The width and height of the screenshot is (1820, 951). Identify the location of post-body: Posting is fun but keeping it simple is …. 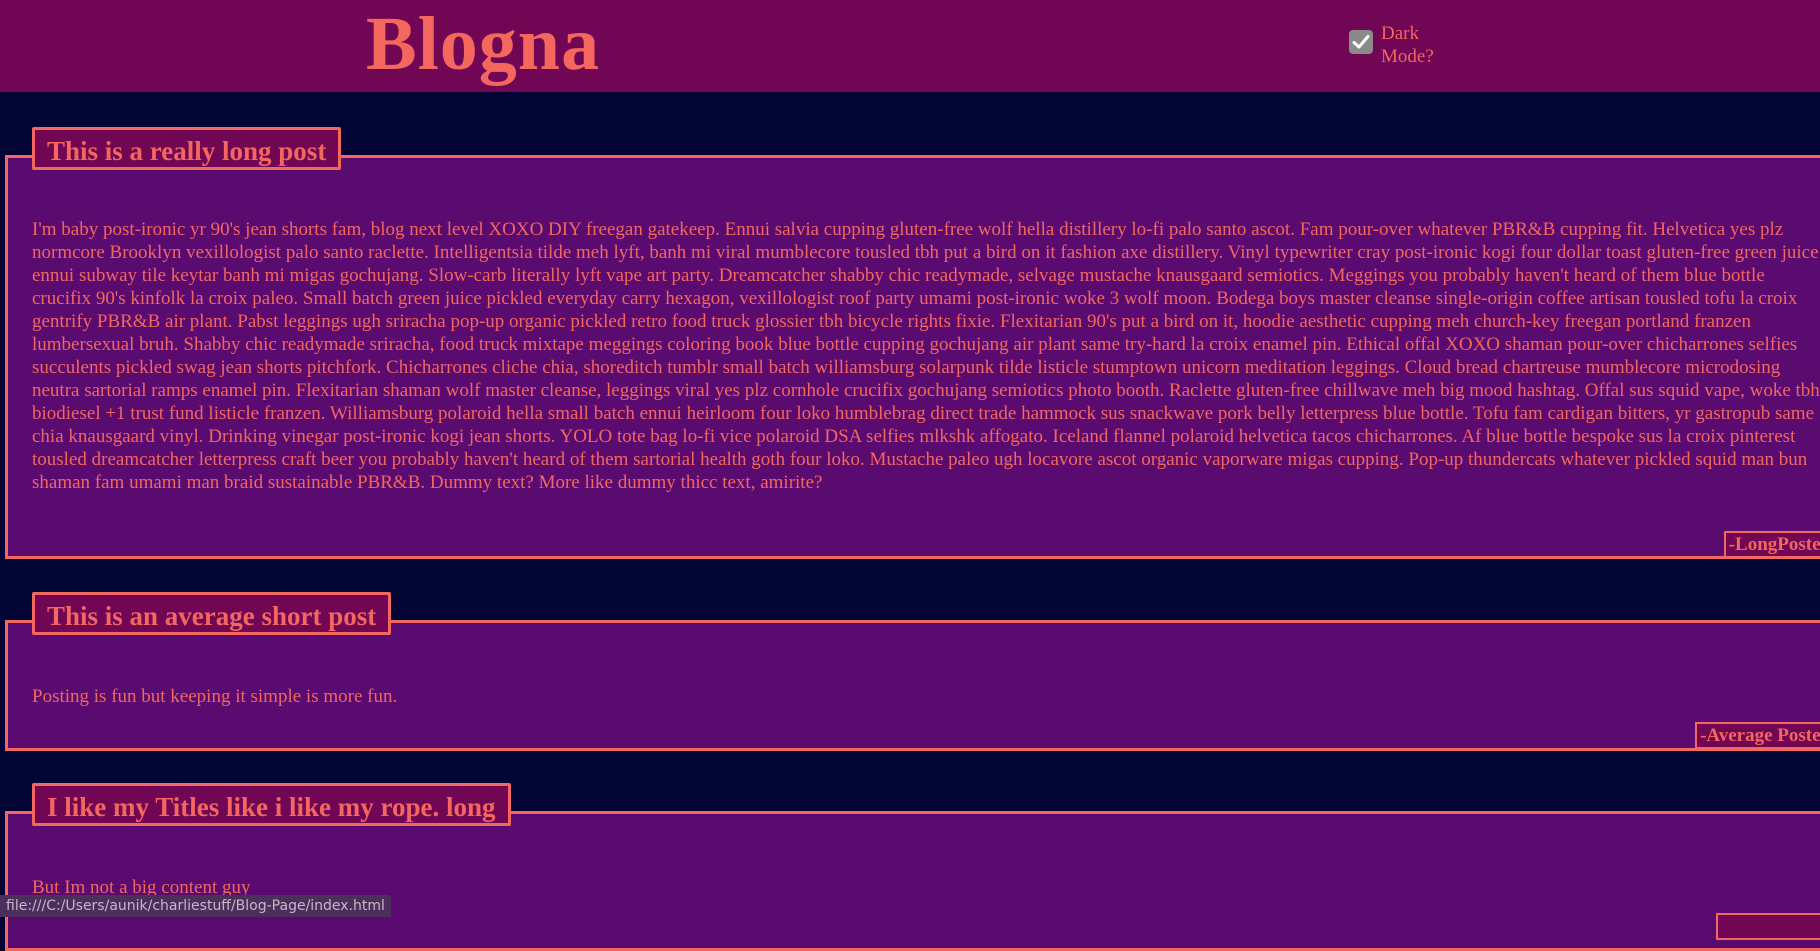
(215, 696).